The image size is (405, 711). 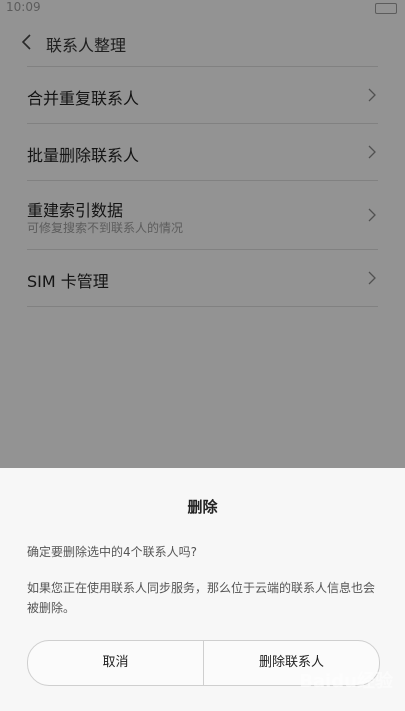 I want to click on dialog-title: 删除, so click(x=202, y=507).